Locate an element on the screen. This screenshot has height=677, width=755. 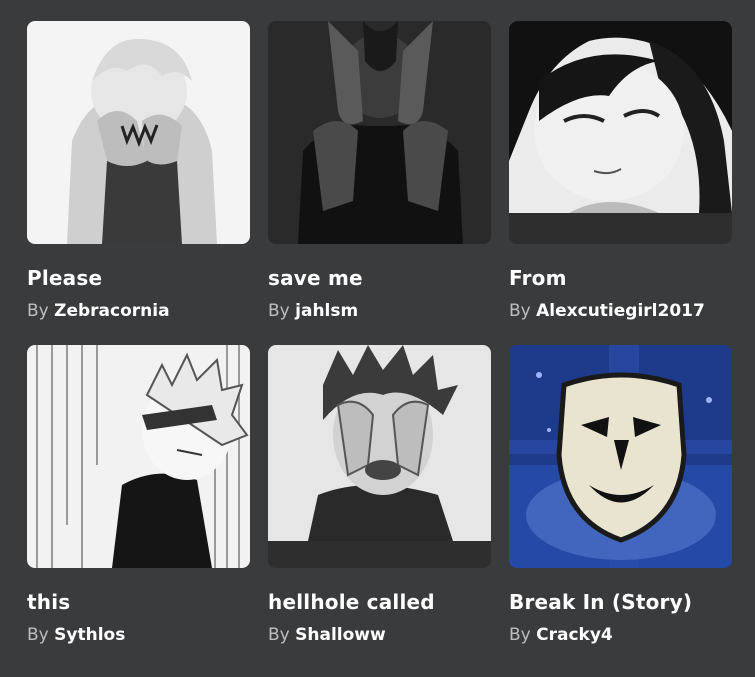
game-title: this is located at coordinates (138, 602).